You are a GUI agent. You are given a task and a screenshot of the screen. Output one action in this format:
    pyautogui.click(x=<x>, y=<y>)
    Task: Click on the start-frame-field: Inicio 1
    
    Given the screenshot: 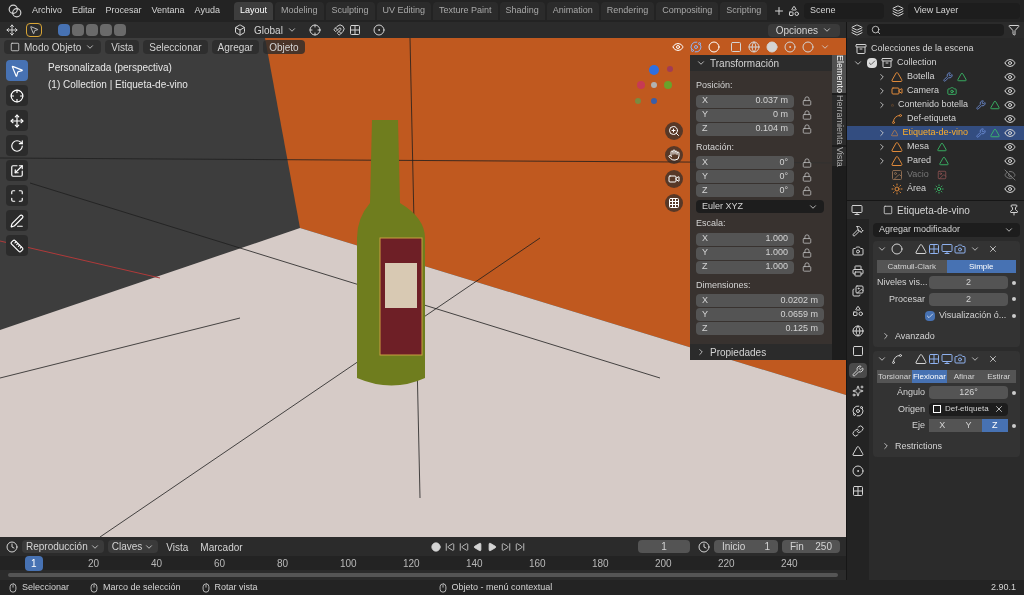 What is the action you would take?
    pyautogui.click(x=746, y=546)
    